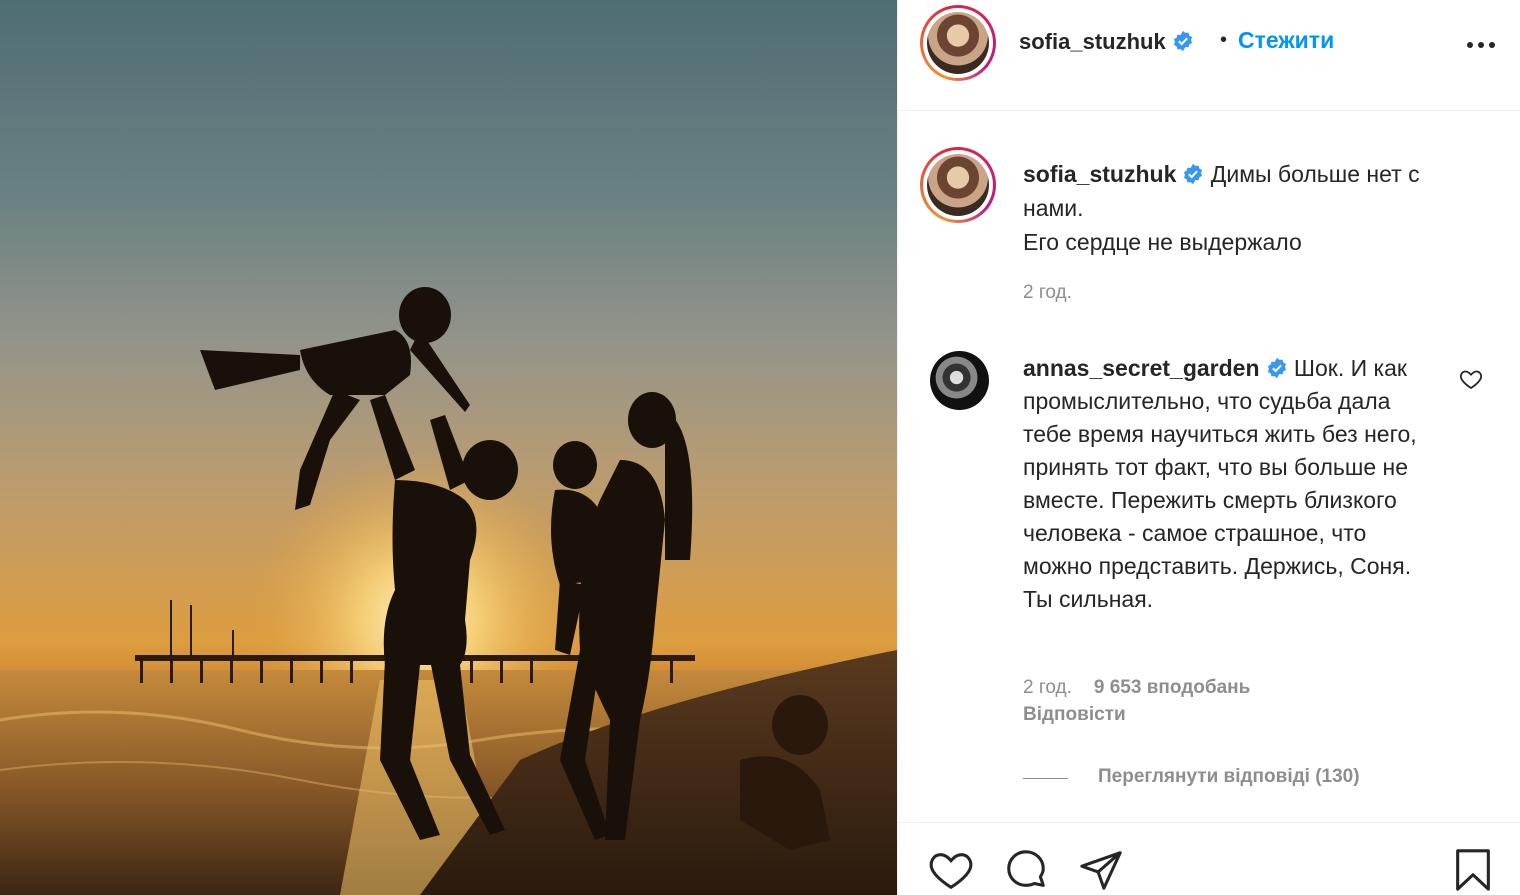 The width and height of the screenshot is (1520, 895). Describe the element at coordinates (1047, 687) in the screenshot. I see `comment-timestamp: 2 год.` at that location.